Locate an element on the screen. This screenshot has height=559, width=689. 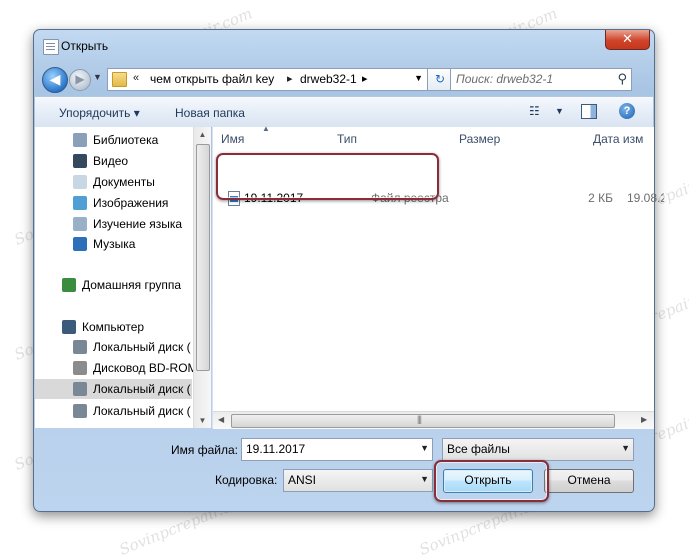
nav-item-label: Видео is located at coordinates (111, 161).